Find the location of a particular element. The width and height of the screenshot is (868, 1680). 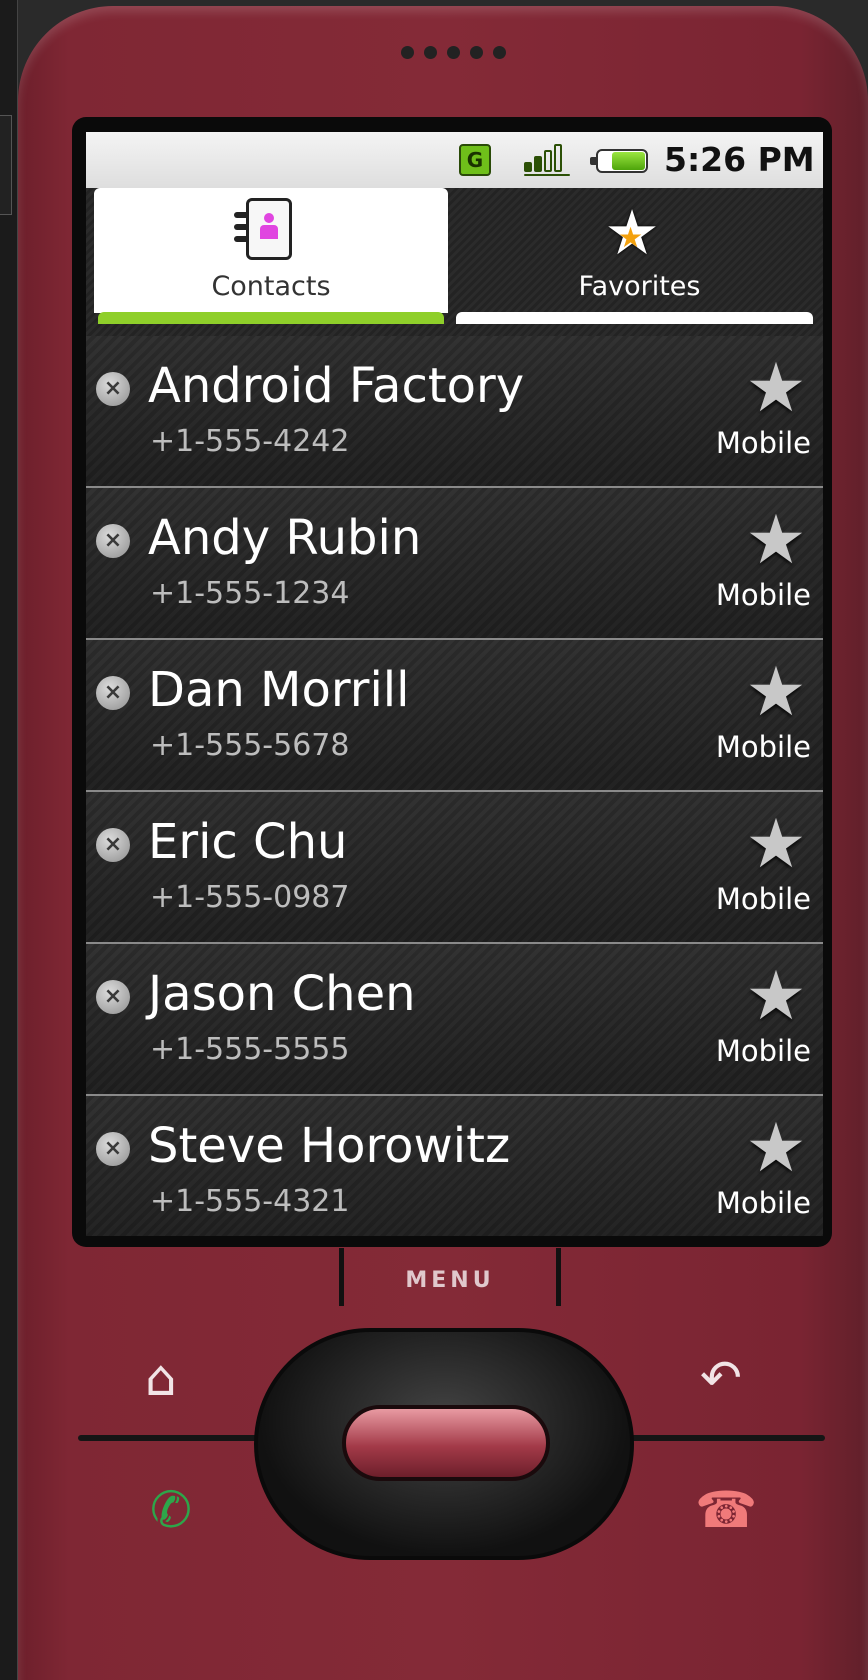

contact-row: × Dan Morrill +1-555-5678 ★ Mobile is located at coordinates (454, 716).